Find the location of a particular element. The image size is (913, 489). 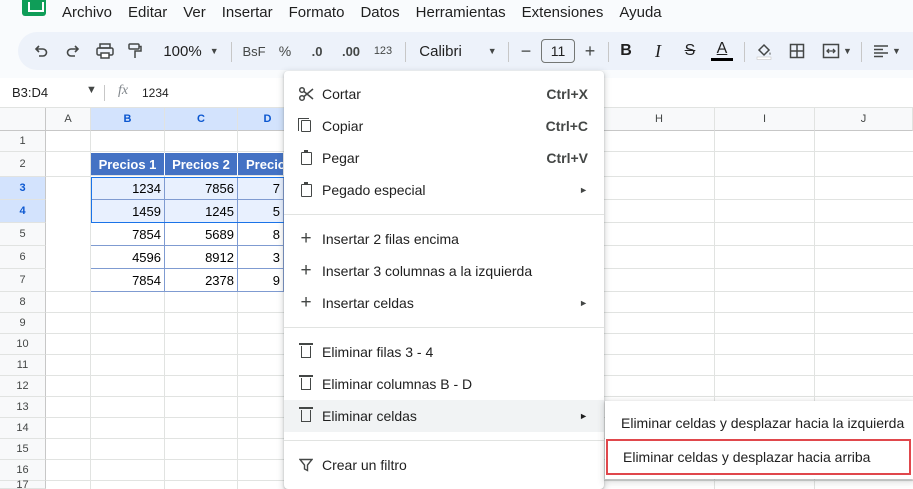

fill-color-icon is located at coordinates (764, 51).